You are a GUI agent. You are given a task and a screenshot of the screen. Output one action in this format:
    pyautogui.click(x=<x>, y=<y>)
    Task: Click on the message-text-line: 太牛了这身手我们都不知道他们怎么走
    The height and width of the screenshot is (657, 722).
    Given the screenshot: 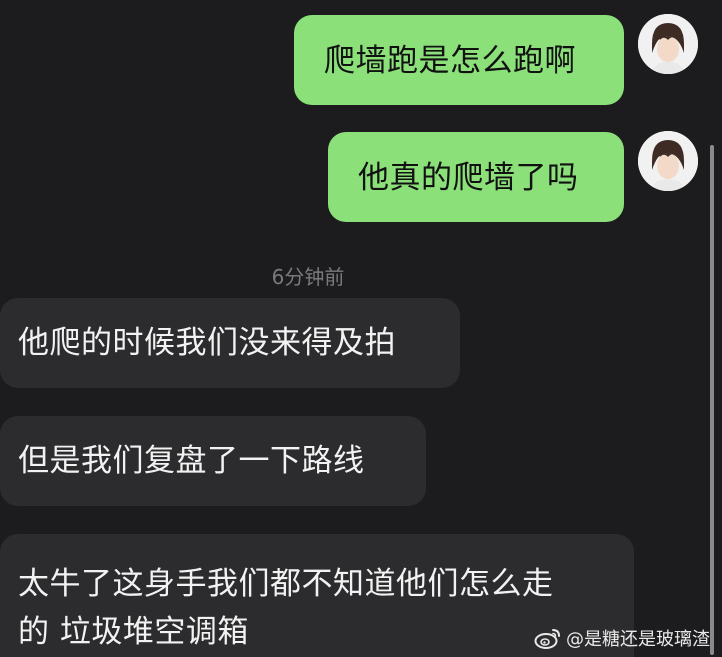 What is the action you would take?
    pyautogui.click(x=286, y=584)
    